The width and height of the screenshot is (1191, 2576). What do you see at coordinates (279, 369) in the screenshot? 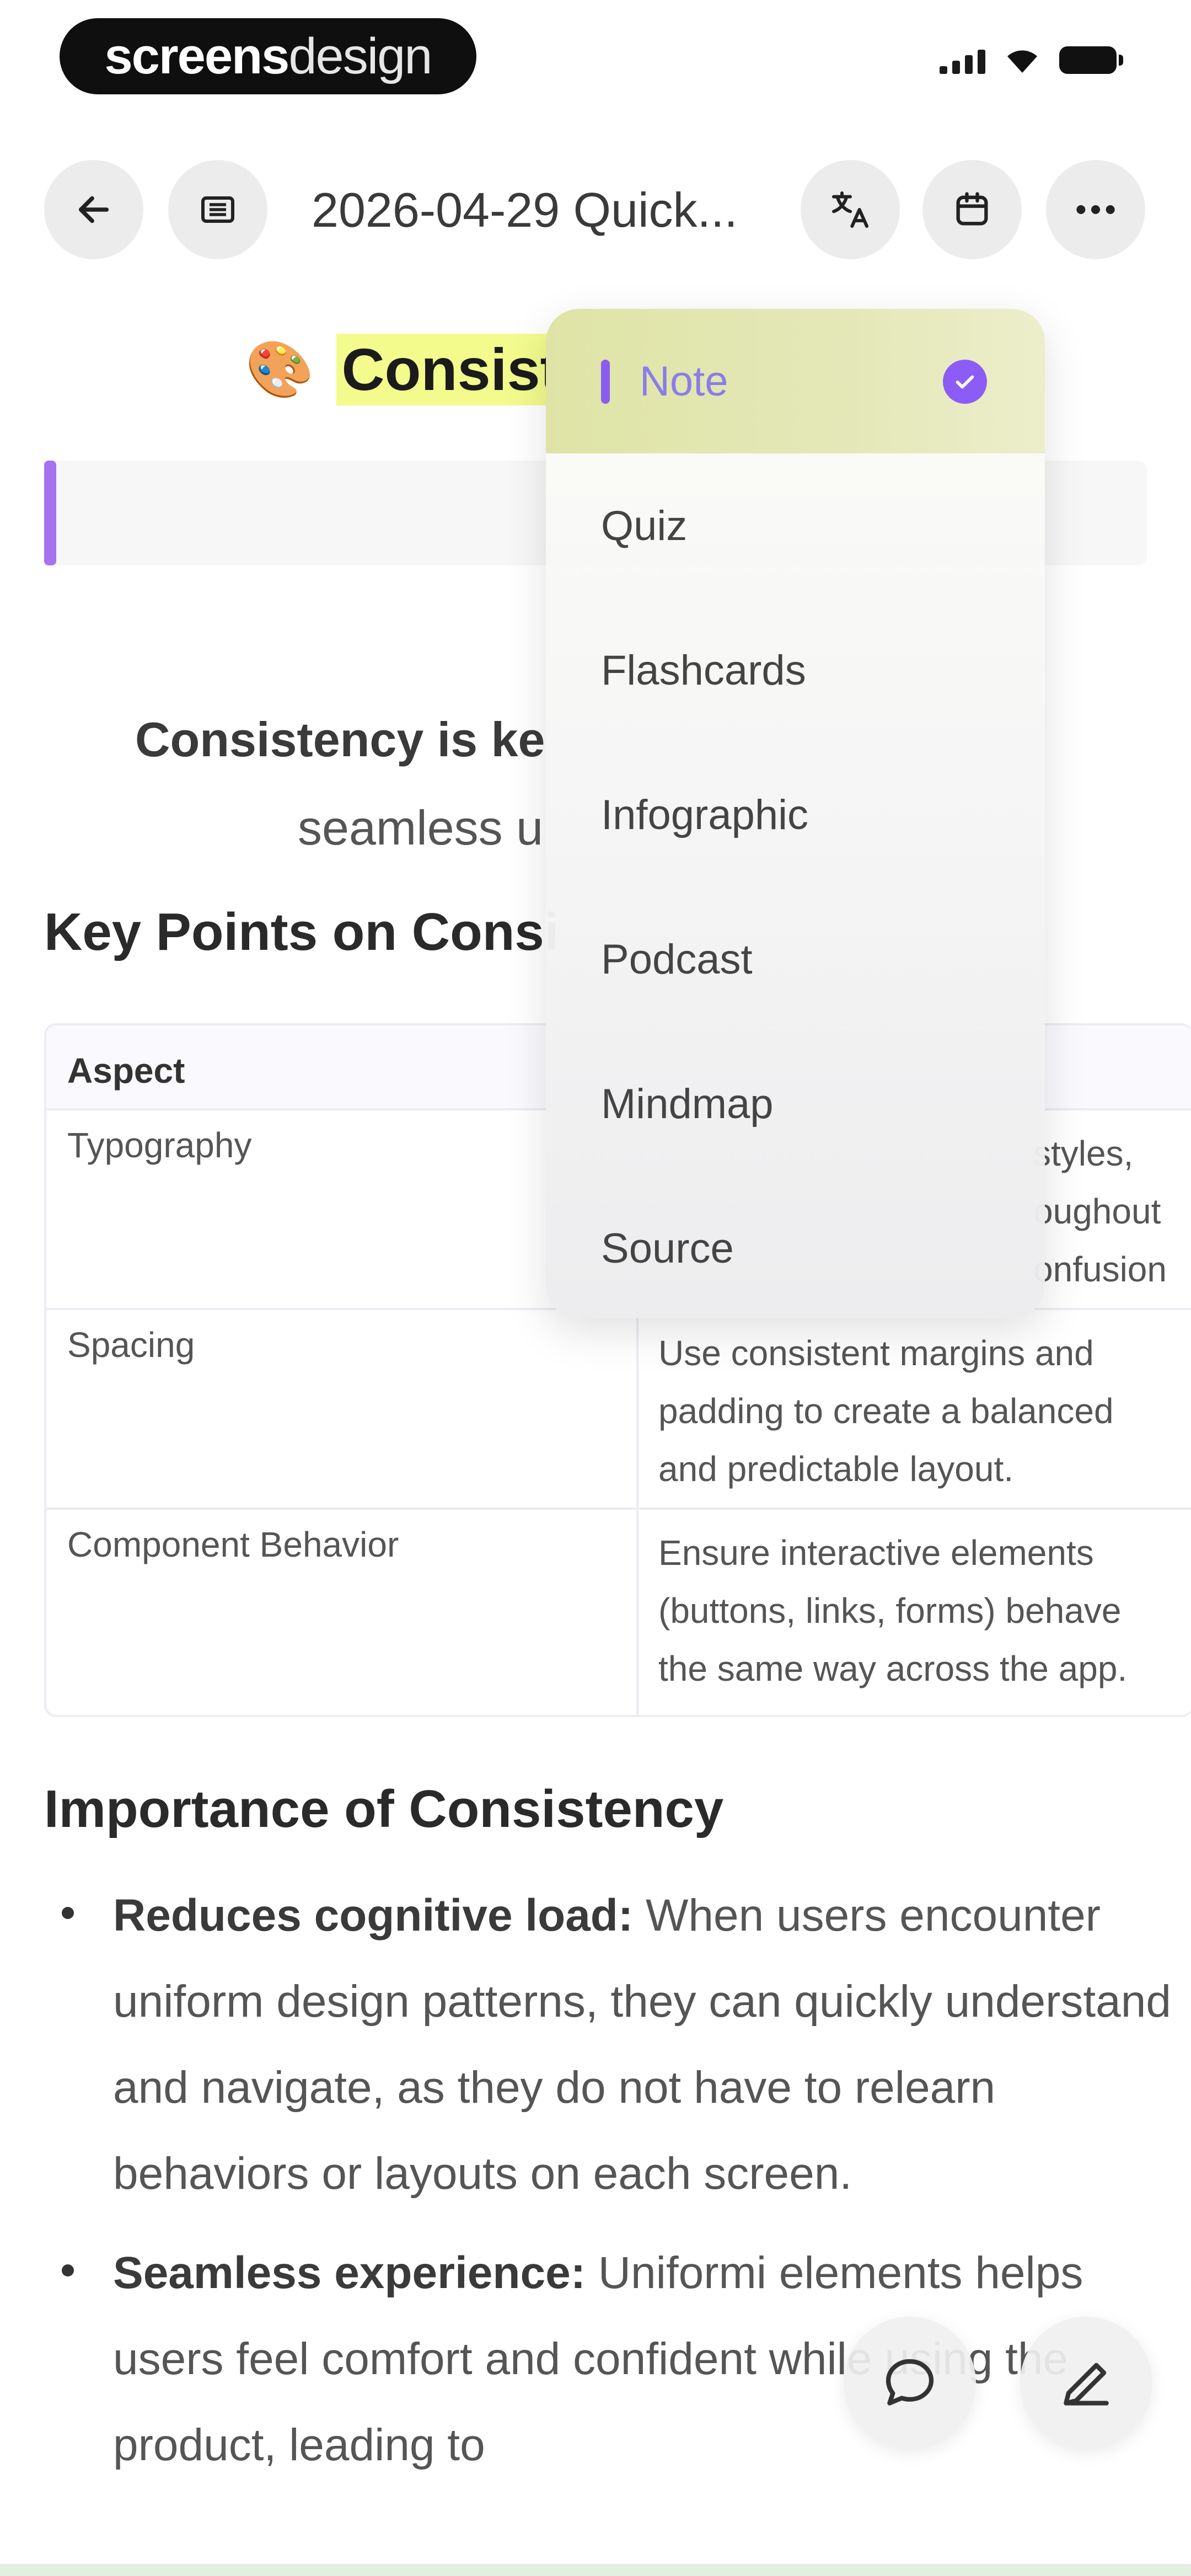
I see `palette-emoji-icon: 🎨` at bounding box center [279, 369].